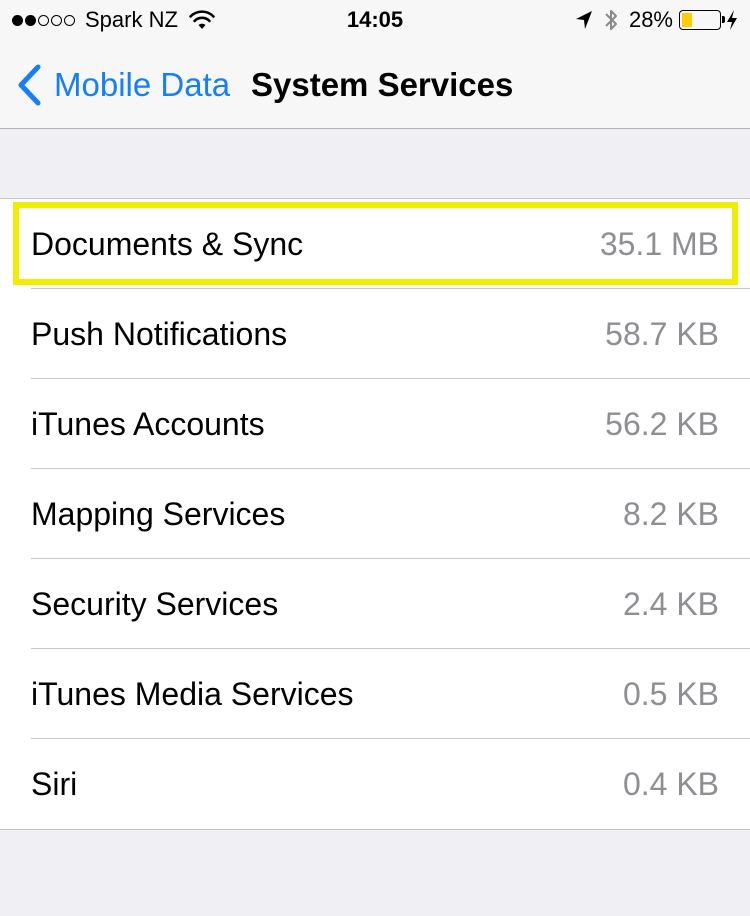 The image size is (750, 916). Describe the element at coordinates (375, 424) in the screenshot. I see `list-item-itunes-accounts: iTunes Accounts 56.2 KB` at that location.